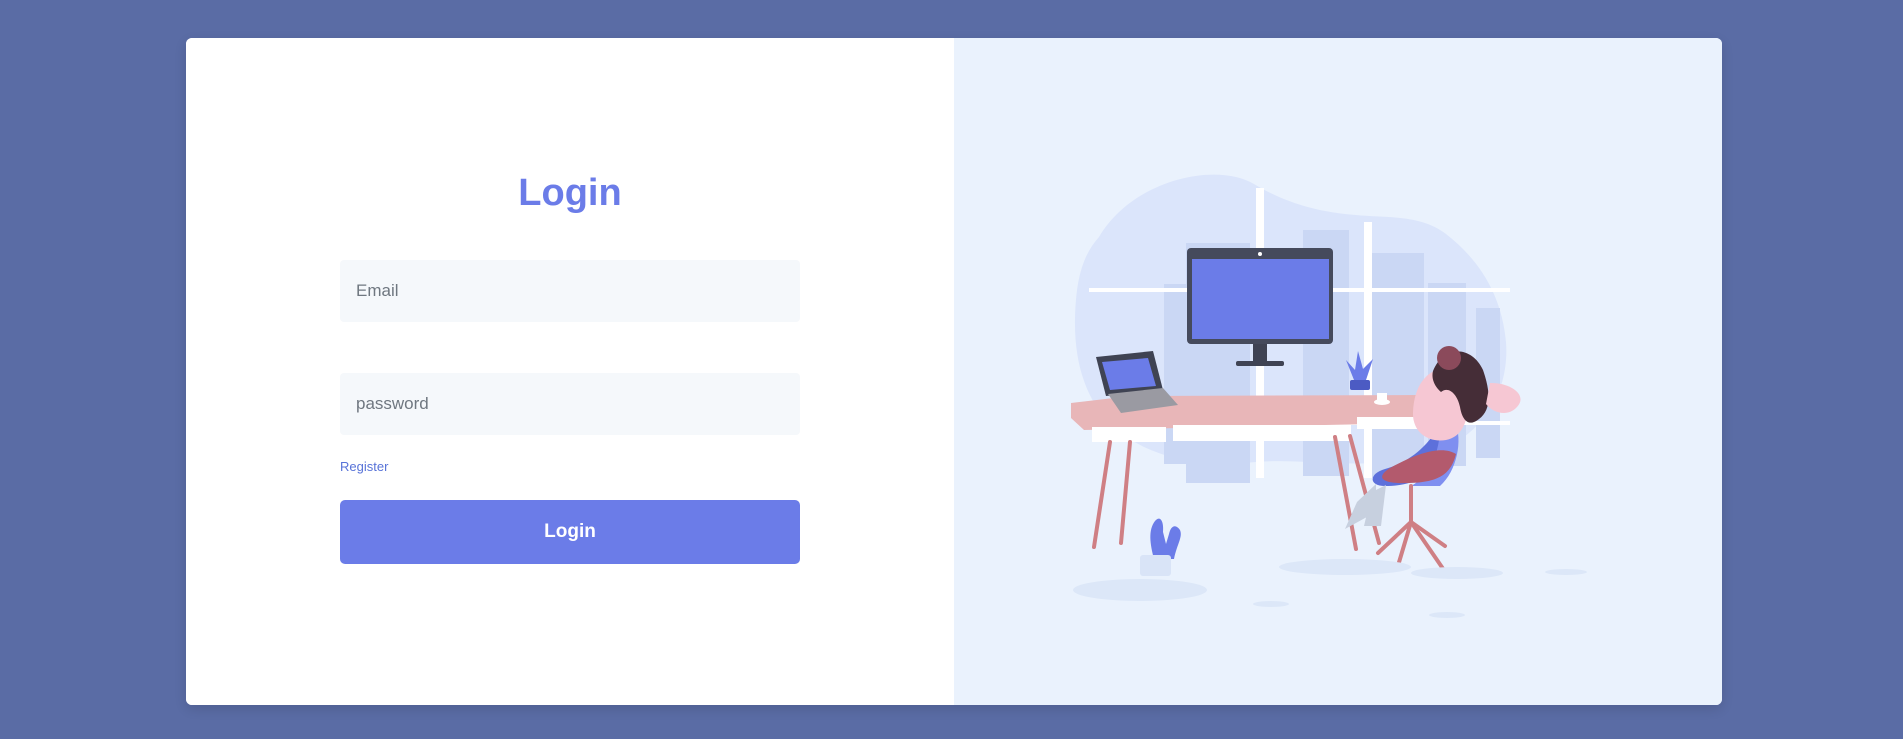 The width and height of the screenshot is (1903, 739). What do you see at coordinates (364, 467) in the screenshot?
I see `register-link: Register` at bounding box center [364, 467].